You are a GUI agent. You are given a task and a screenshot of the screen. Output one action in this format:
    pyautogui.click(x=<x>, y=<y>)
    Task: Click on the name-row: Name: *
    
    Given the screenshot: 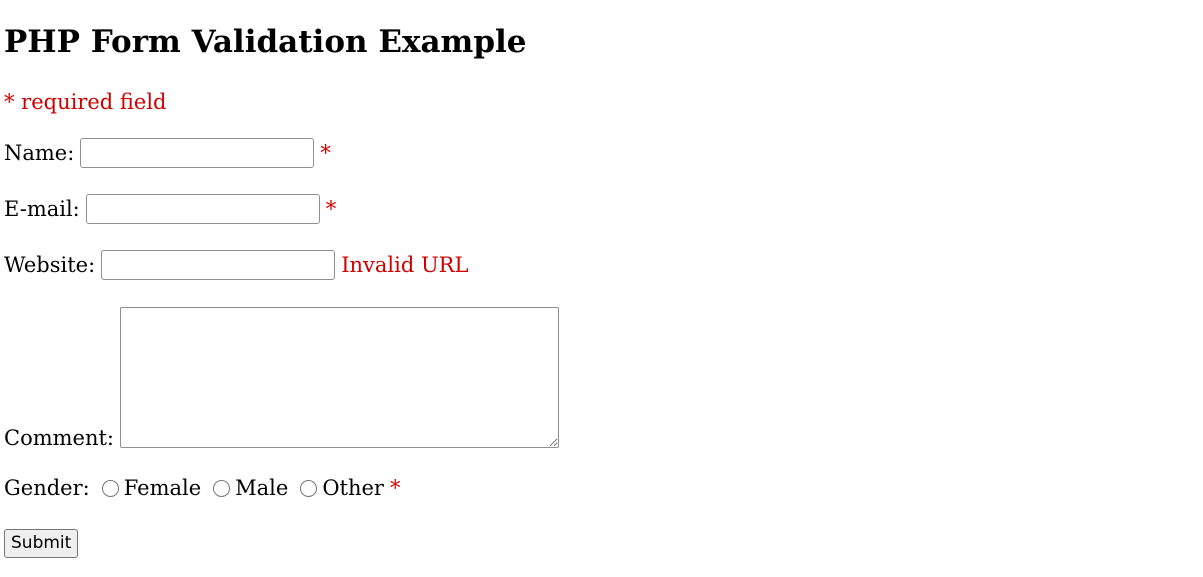 What is the action you would take?
    pyautogui.click(x=167, y=153)
    